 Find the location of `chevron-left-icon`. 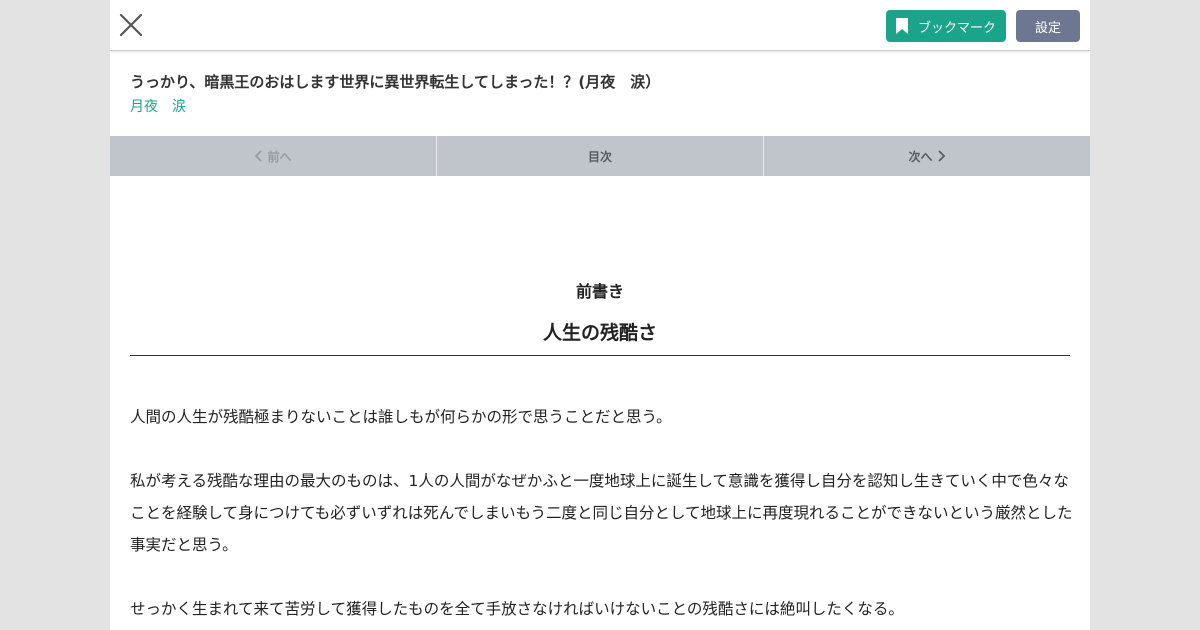

chevron-left-icon is located at coordinates (259, 156).